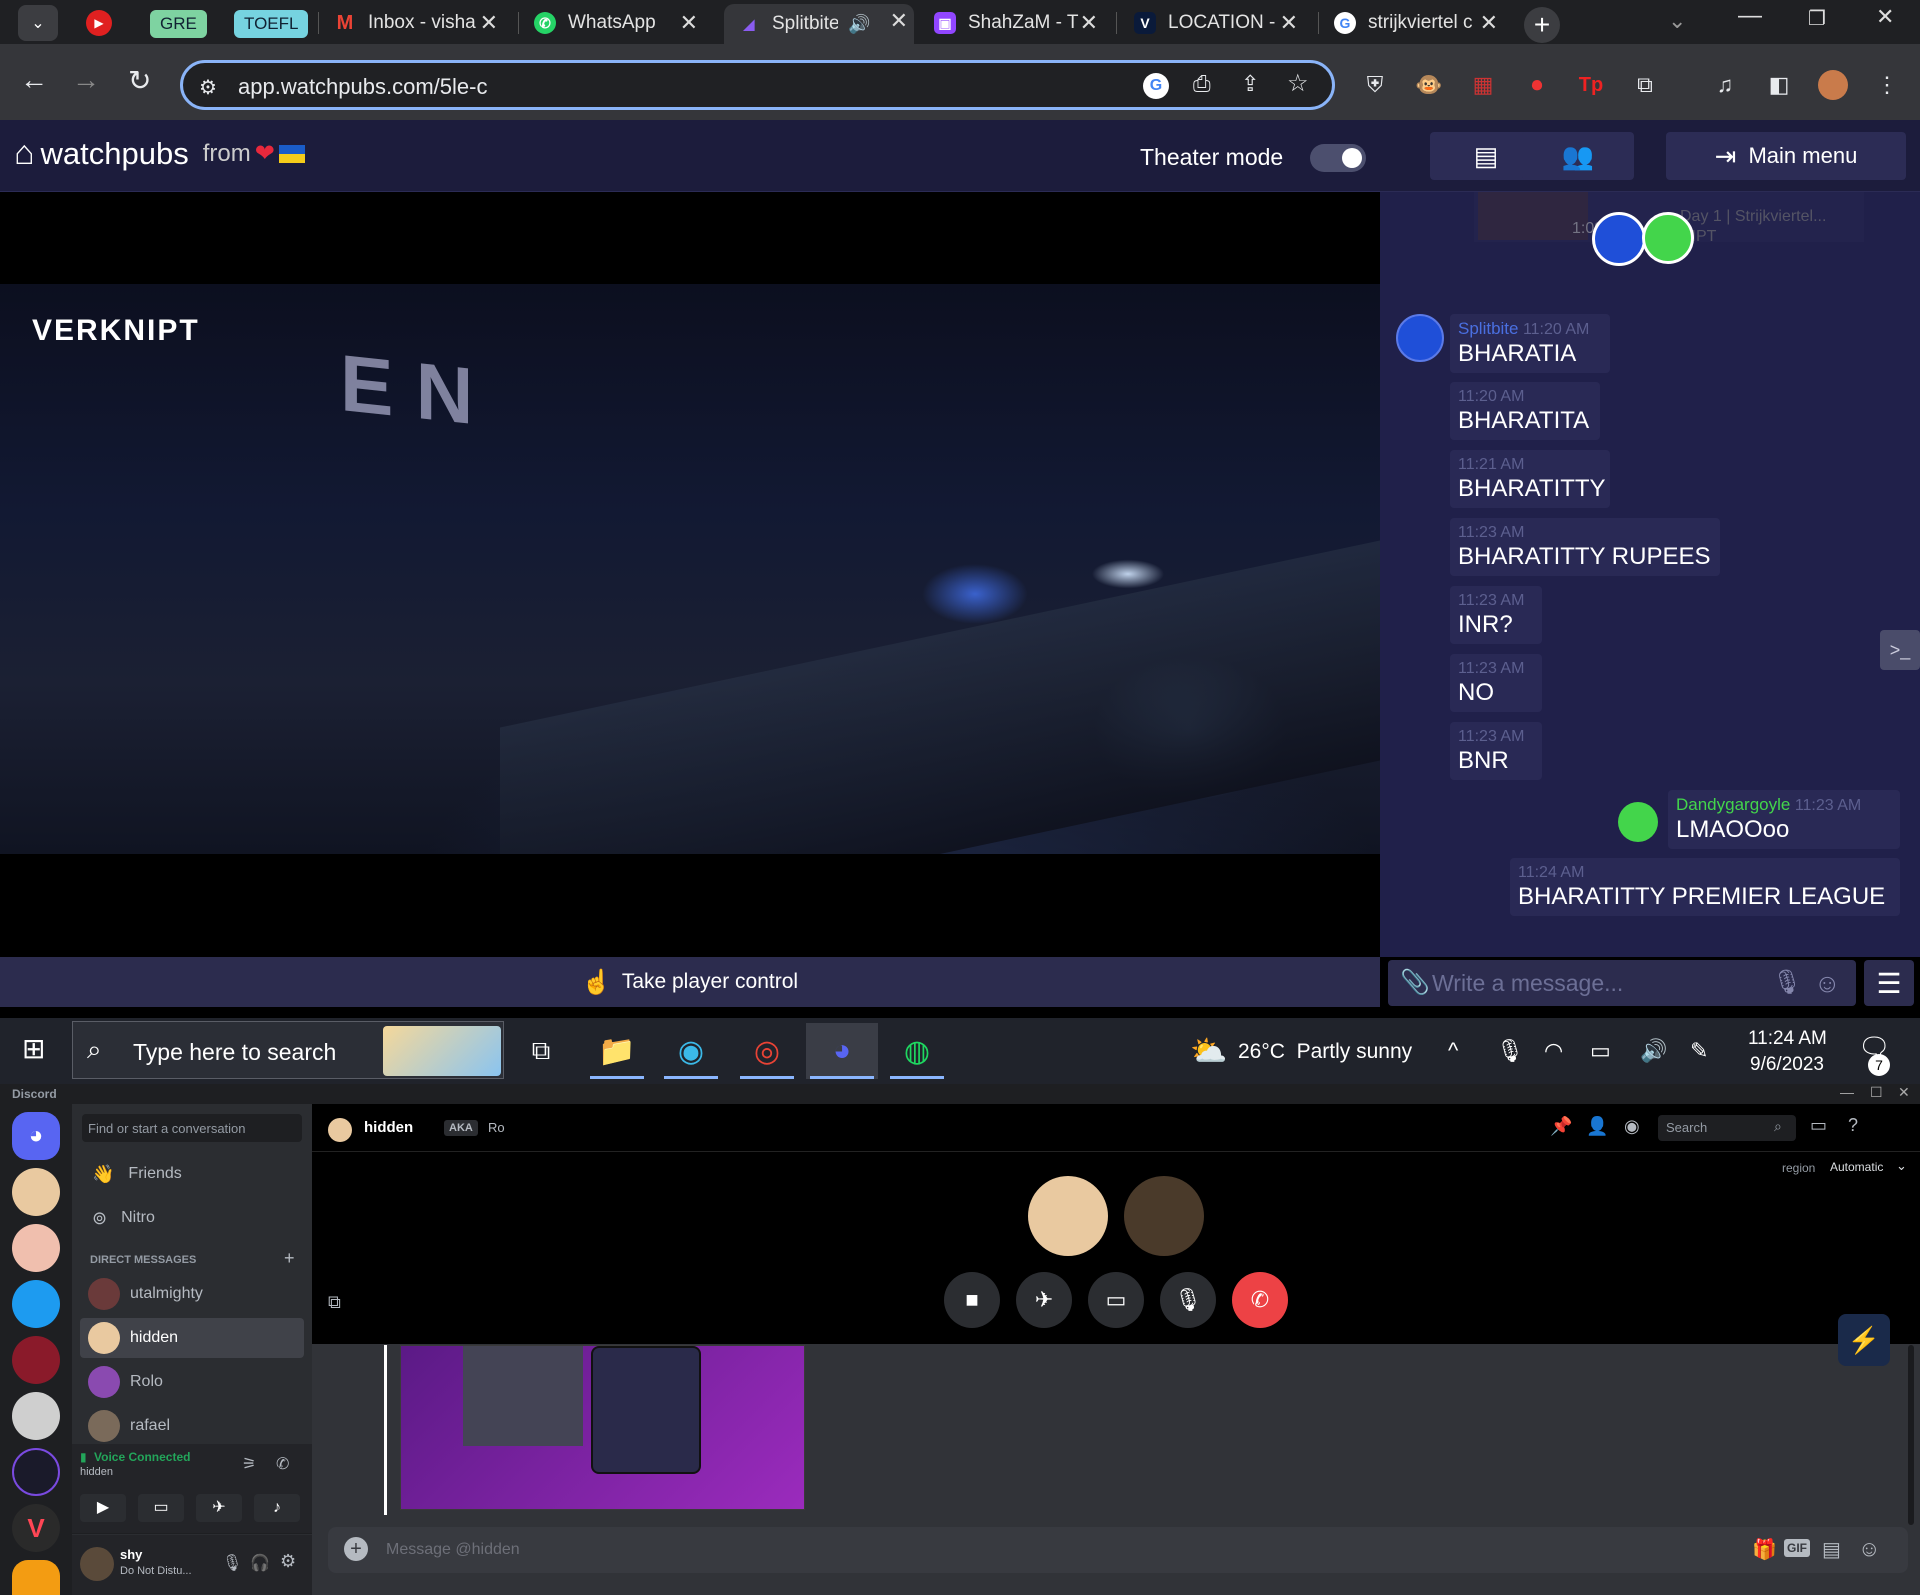 This screenshot has width=1920, height=1595. Describe the element at coordinates (139, 80) in the screenshot. I see `reload-button: ↻` at that location.